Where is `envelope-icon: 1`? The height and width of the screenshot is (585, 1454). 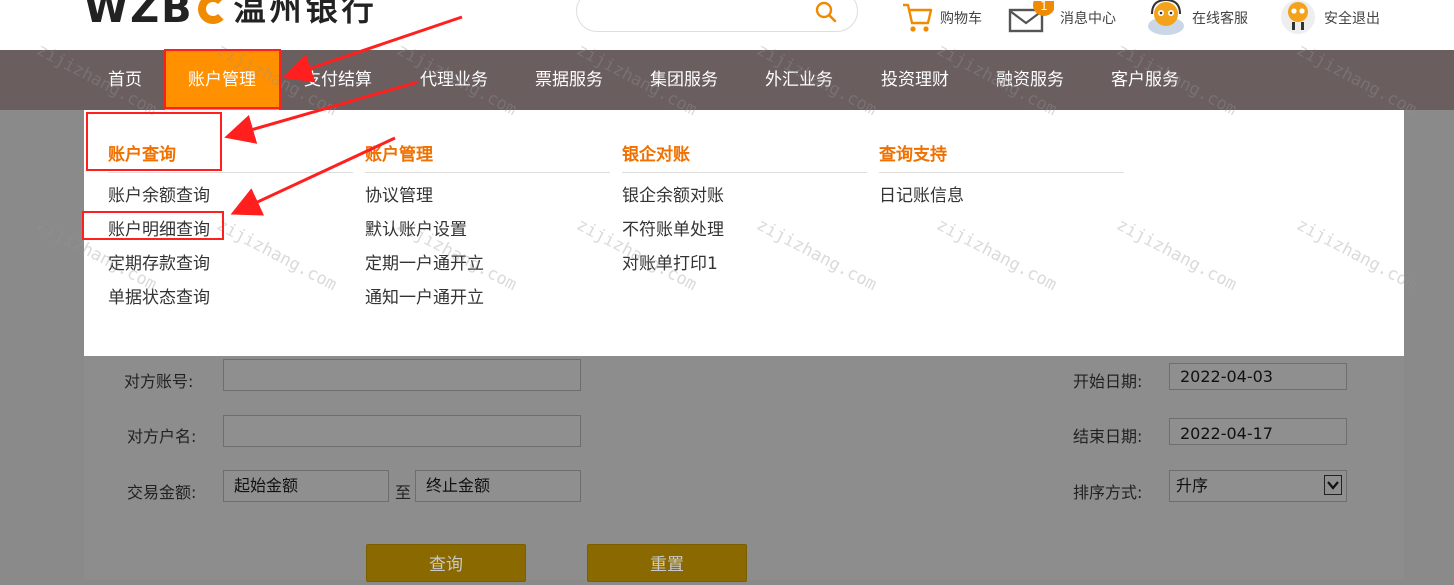
envelope-icon: 1 is located at coordinates (1031, 17).